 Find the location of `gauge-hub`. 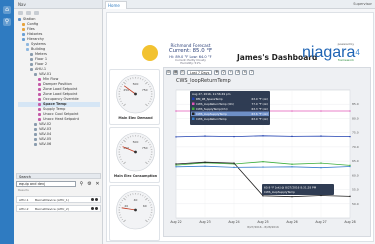

gauge-hub is located at coordinates (135, 152).